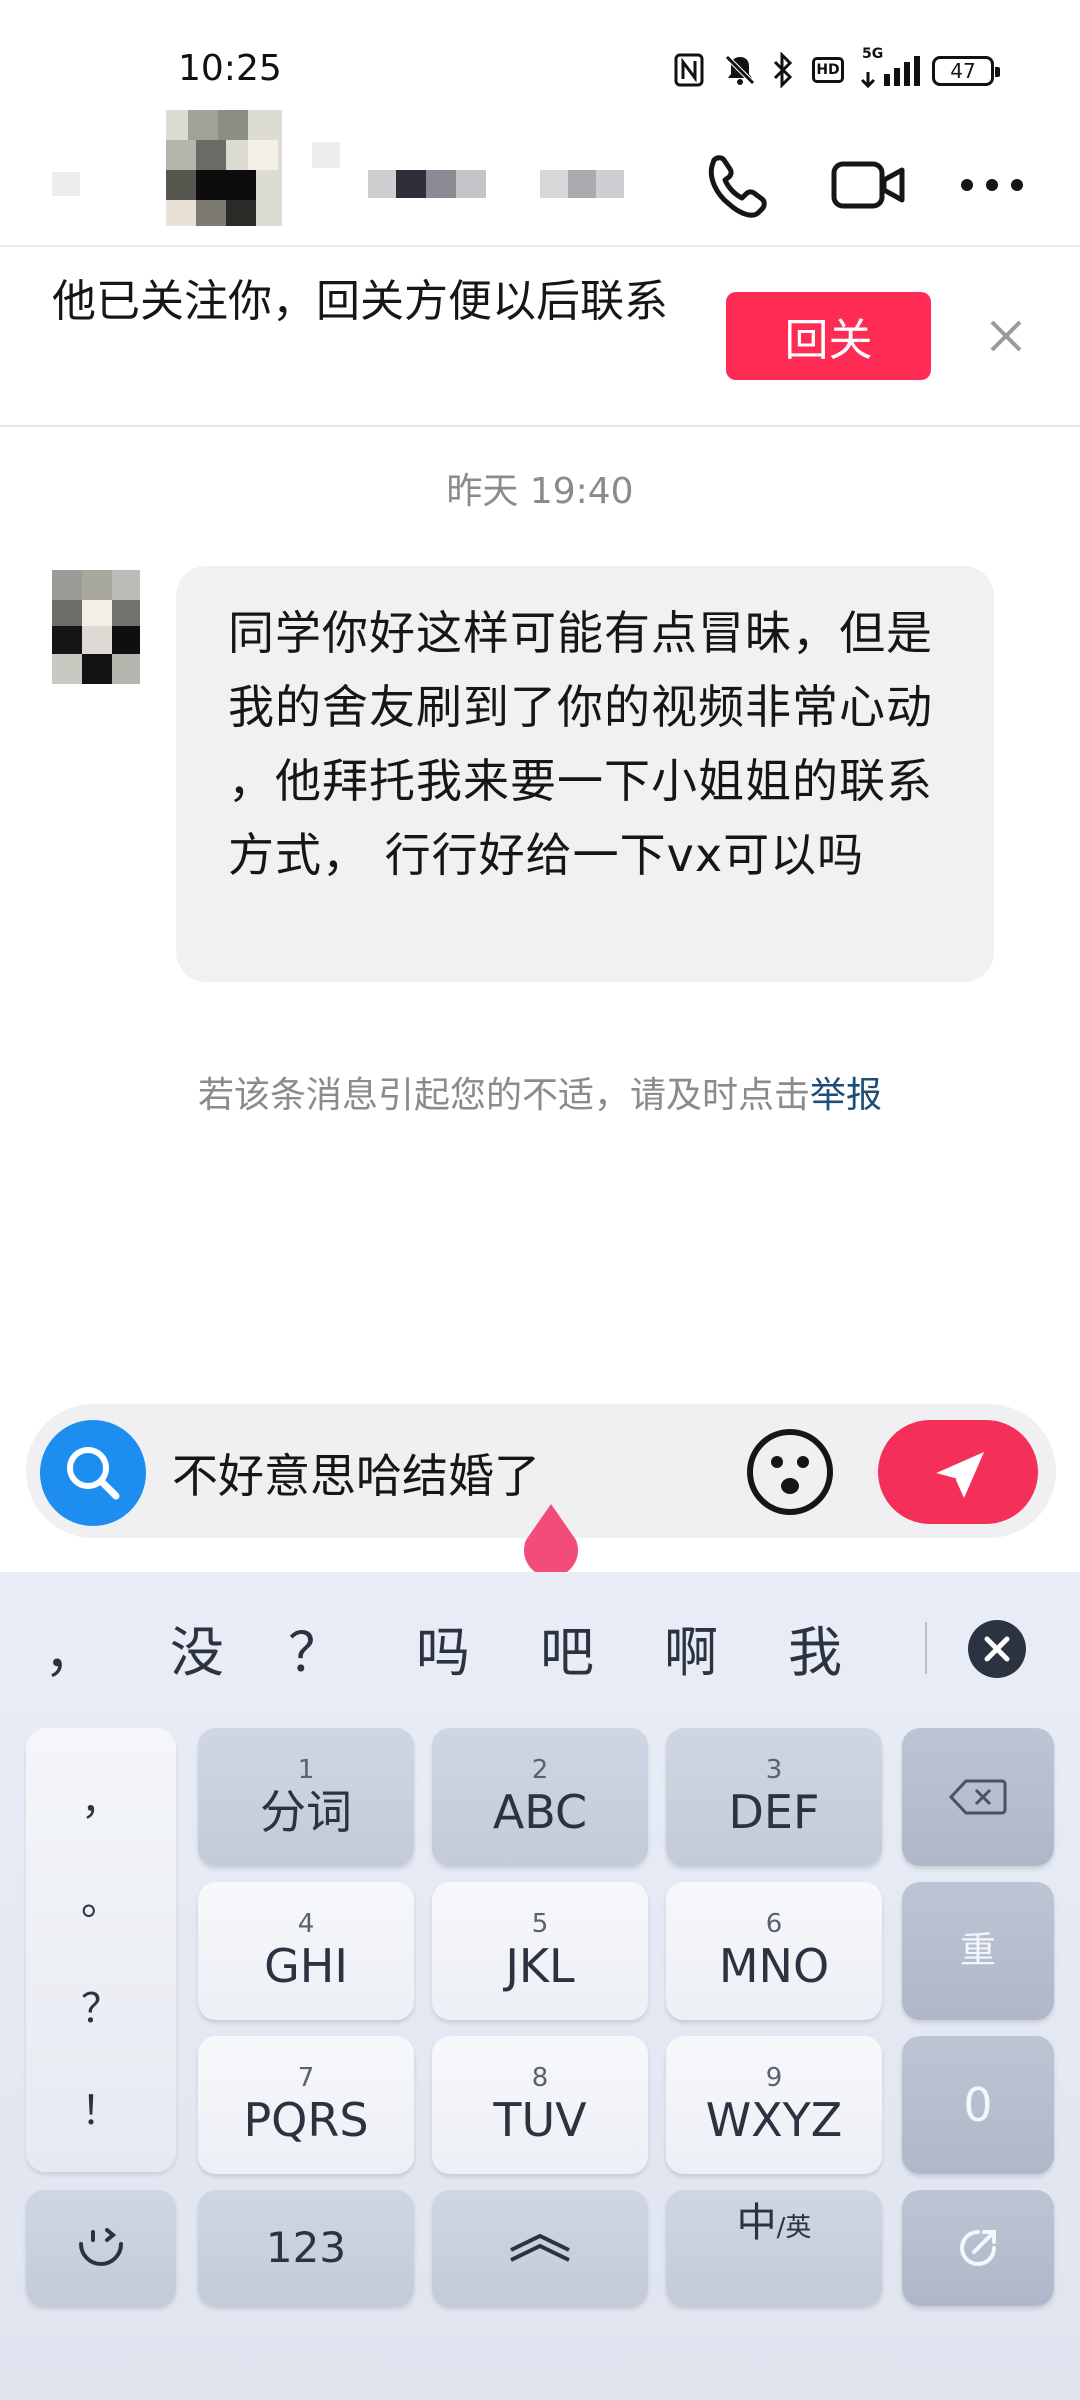  Describe the element at coordinates (691, 1653) in the screenshot. I see `candidate-word: 啊` at that location.